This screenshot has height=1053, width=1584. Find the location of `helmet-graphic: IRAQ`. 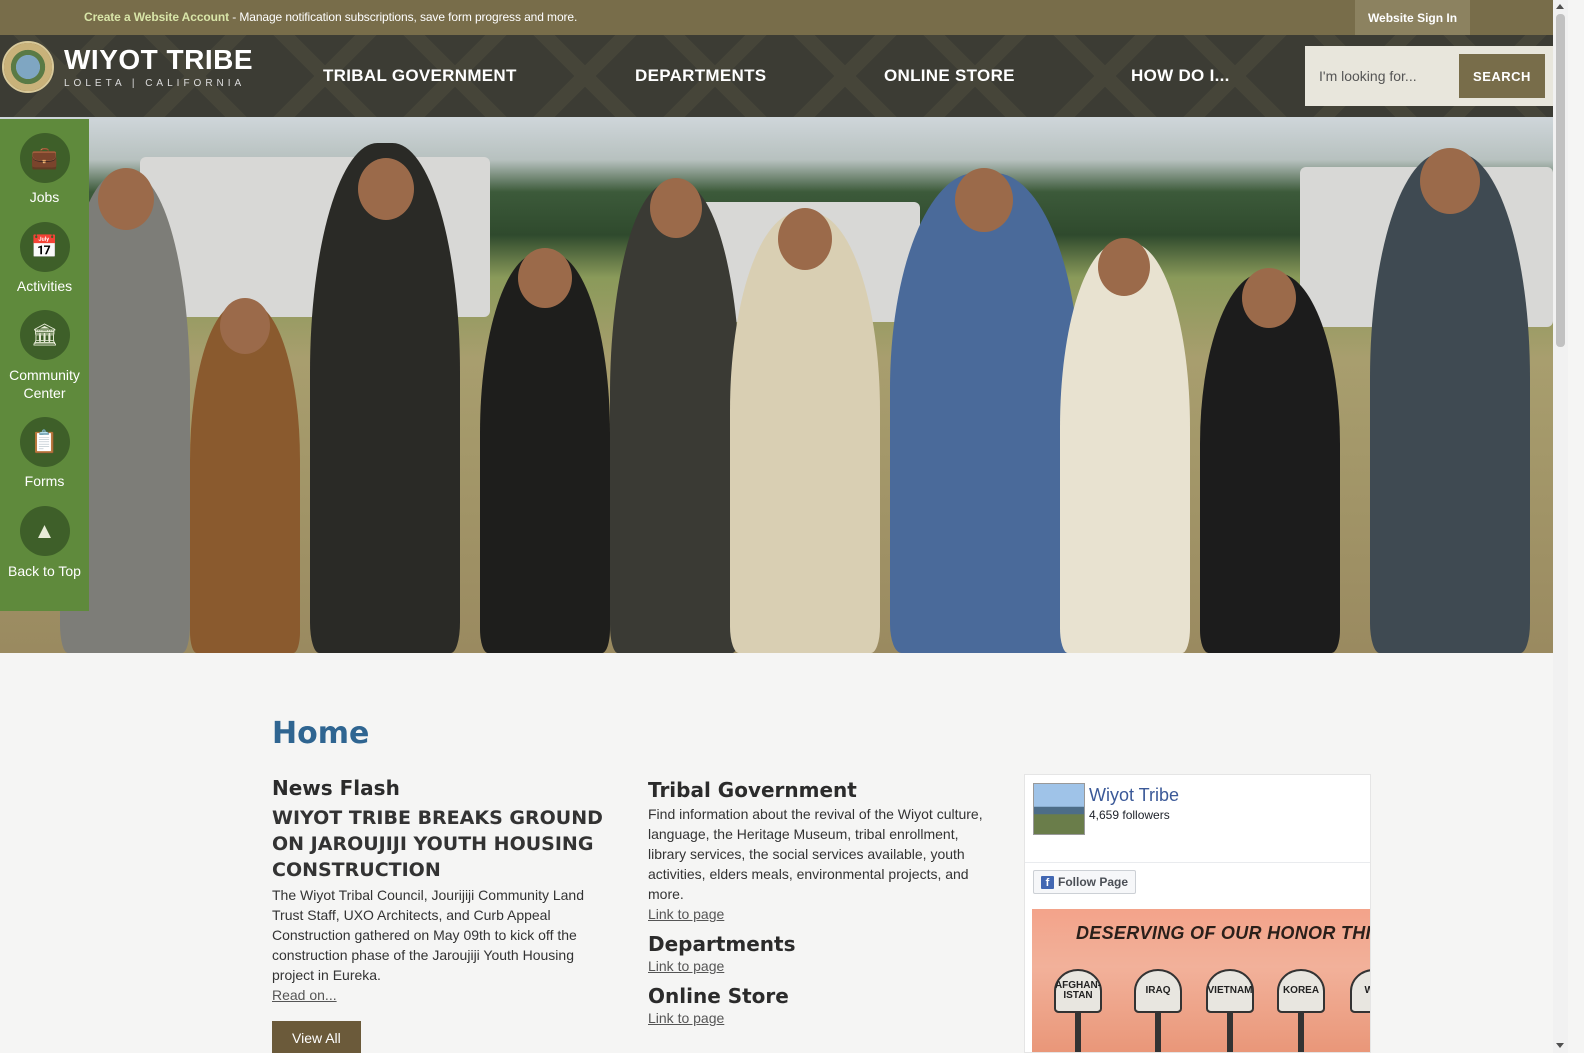

helmet-graphic: IRAQ is located at coordinates (1158, 991).